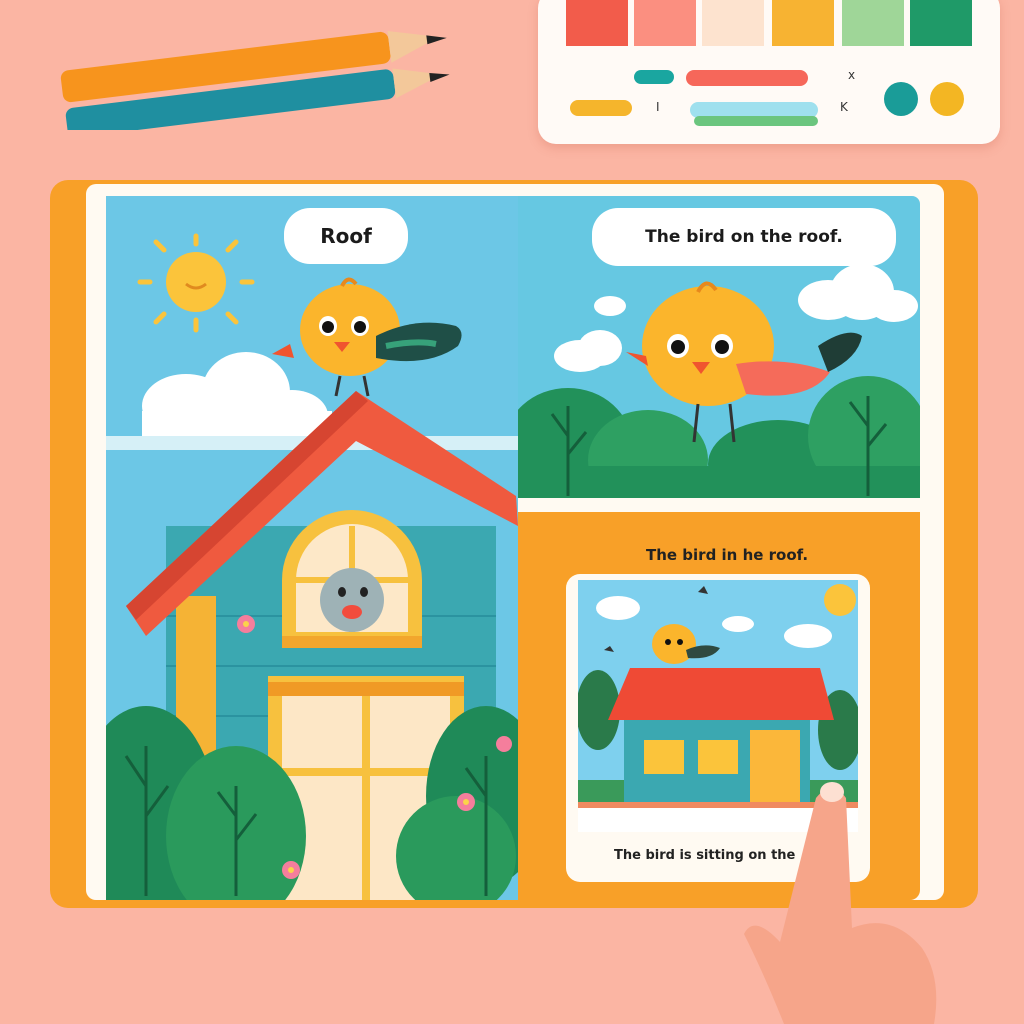 Image resolution: width=1024 pixels, height=1024 pixels. I want to click on bird-icon, so click(367, 337).